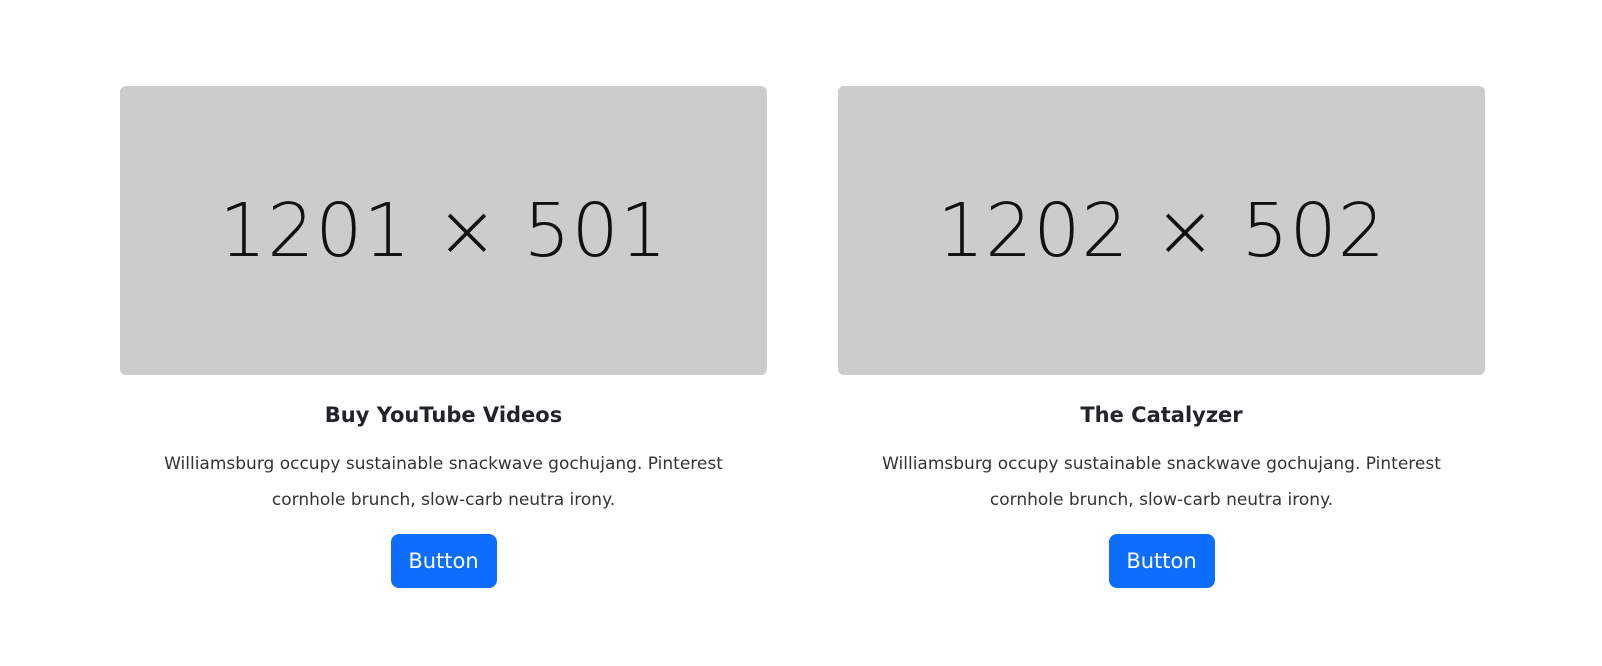  Describe the element at coordinates (443, 415) in the screenshot. I see `card-title: Buy YouTube Videos` at that location.